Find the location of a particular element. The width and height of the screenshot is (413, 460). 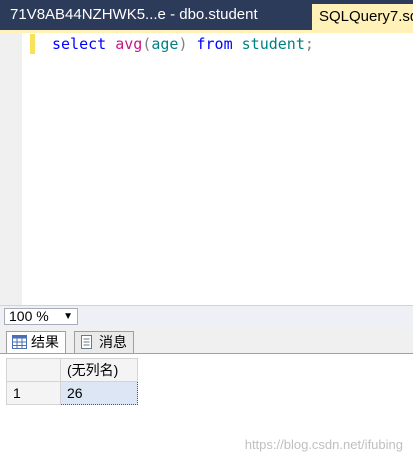

code-token: age is located at coordinates (165, 44).